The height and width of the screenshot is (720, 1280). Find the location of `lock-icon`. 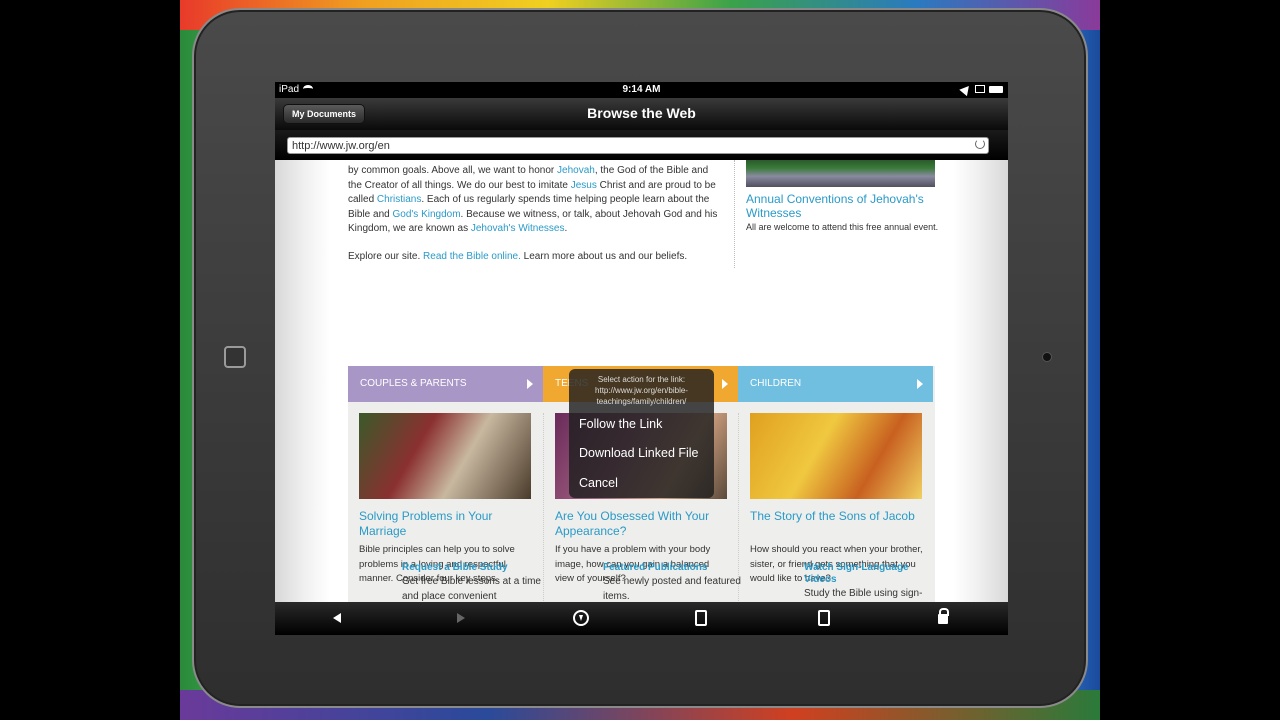

lock-icon is located at coordinates (943, 616).